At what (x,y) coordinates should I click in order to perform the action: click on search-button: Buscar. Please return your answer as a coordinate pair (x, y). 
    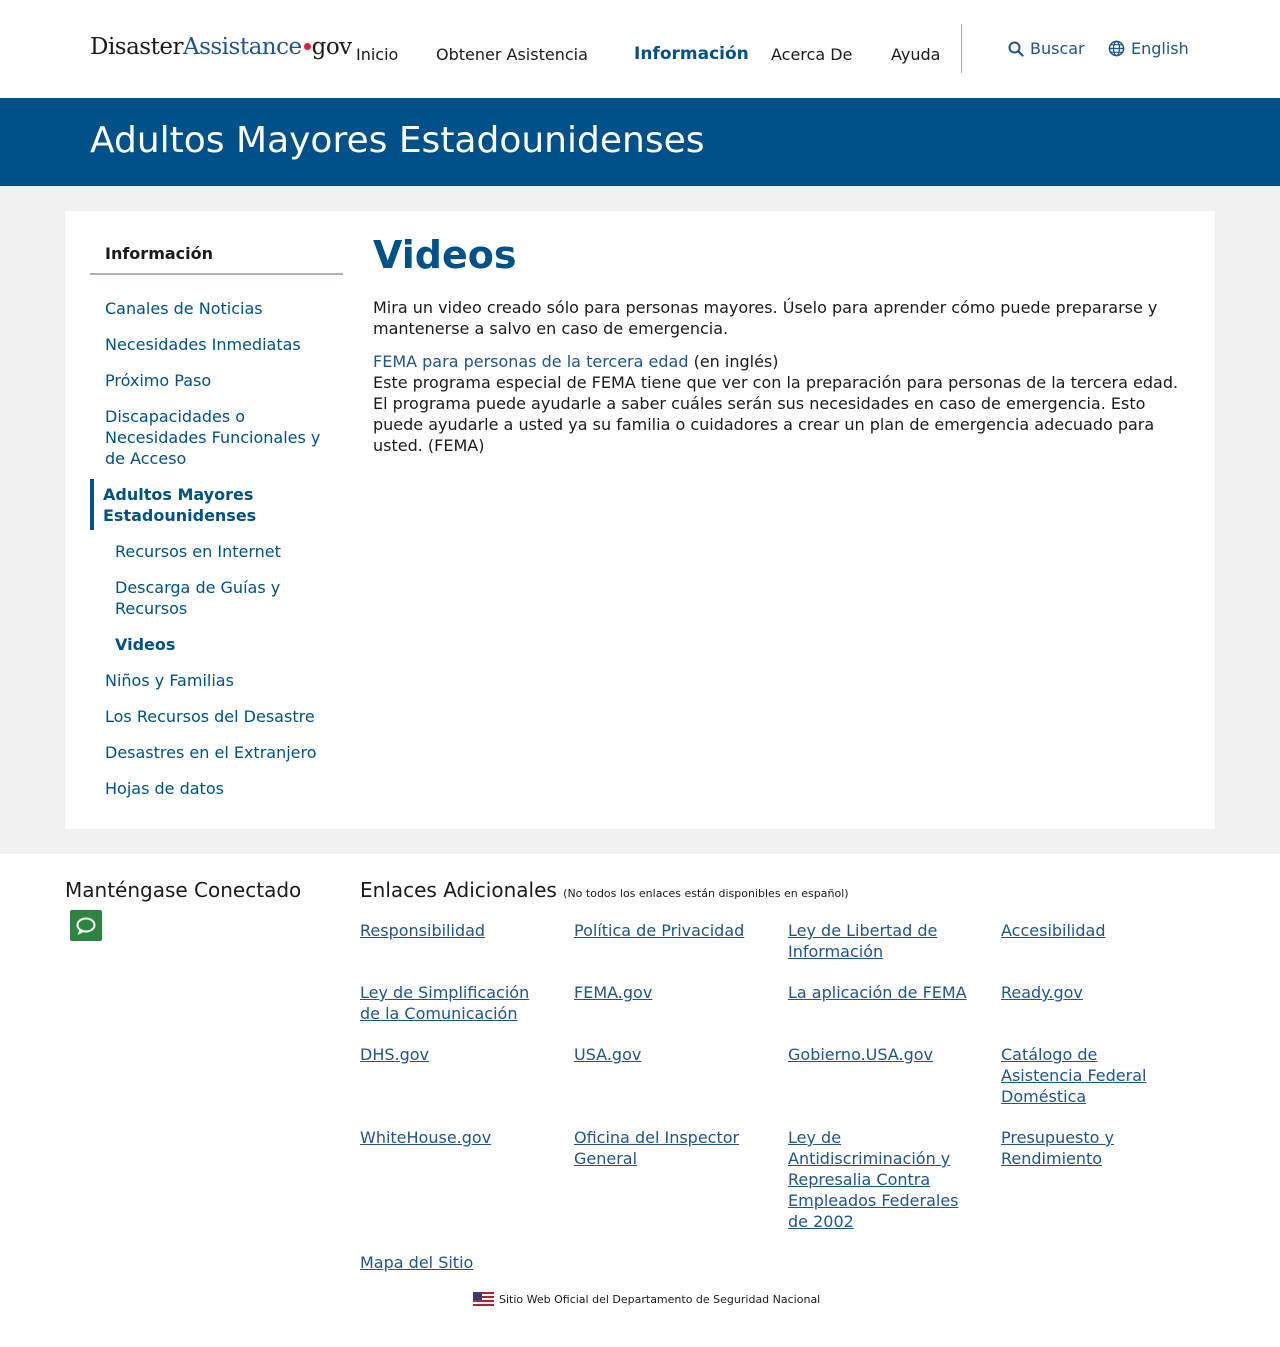
    Looking at the image, I should click on (1046, 48).